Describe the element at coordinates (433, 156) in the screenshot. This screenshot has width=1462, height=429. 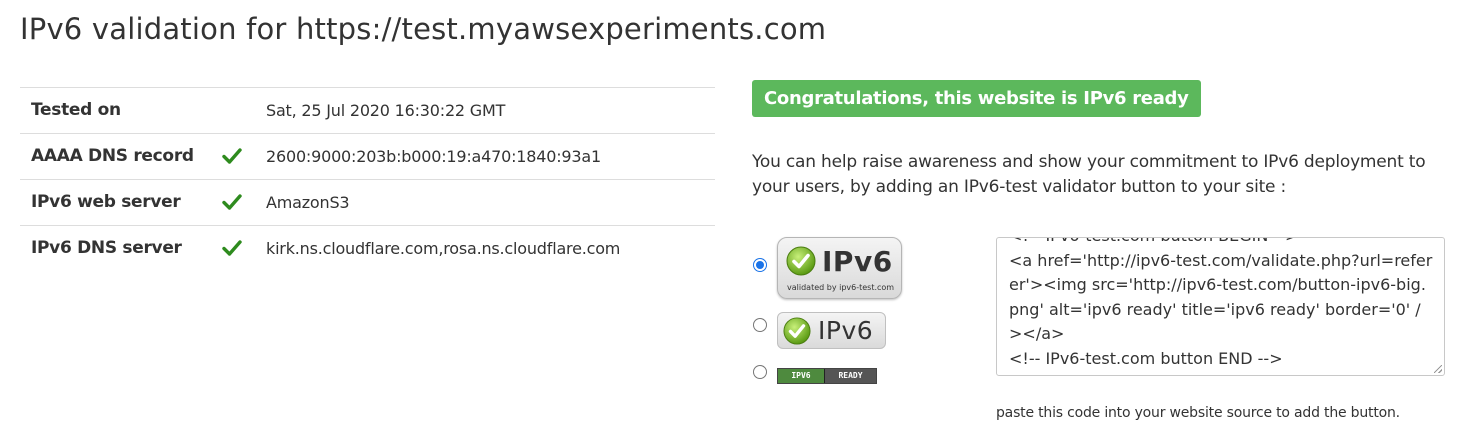
I see `row-value: 2600:9000:203b:b000:19:a470:1840:93a1` at that location.